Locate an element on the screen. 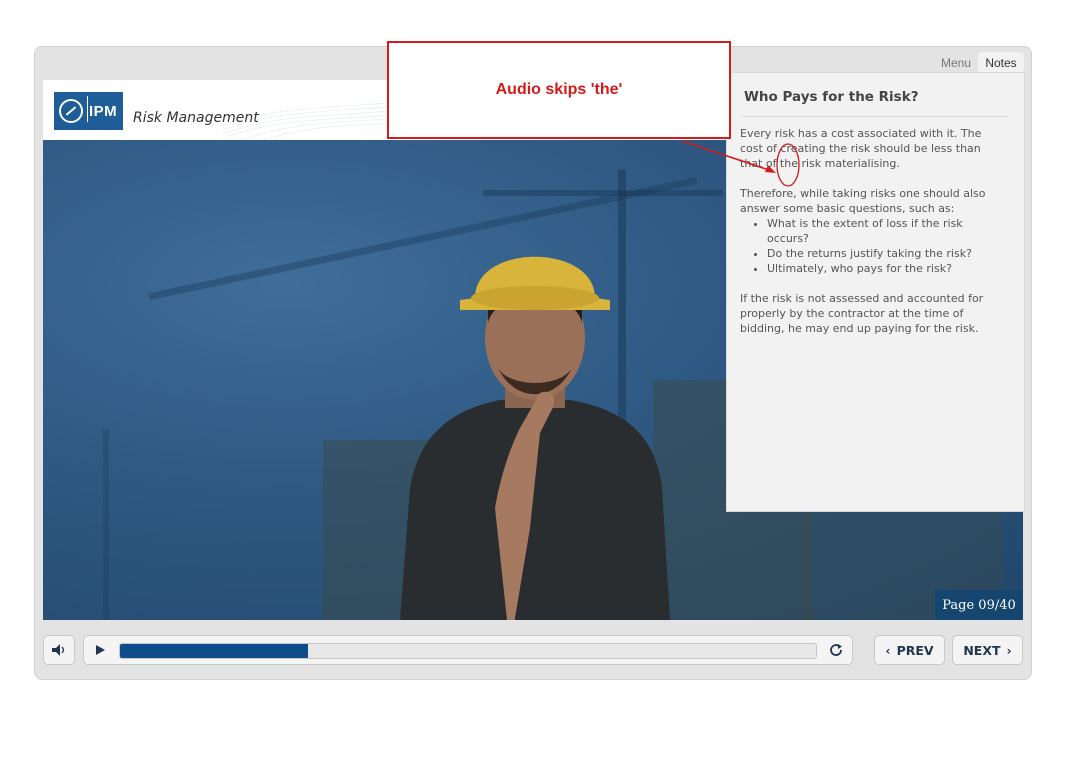 Image resolution: width=1092 pixels, height=763 pixels. prev-label: PREV is located at coordinates (915, 650).